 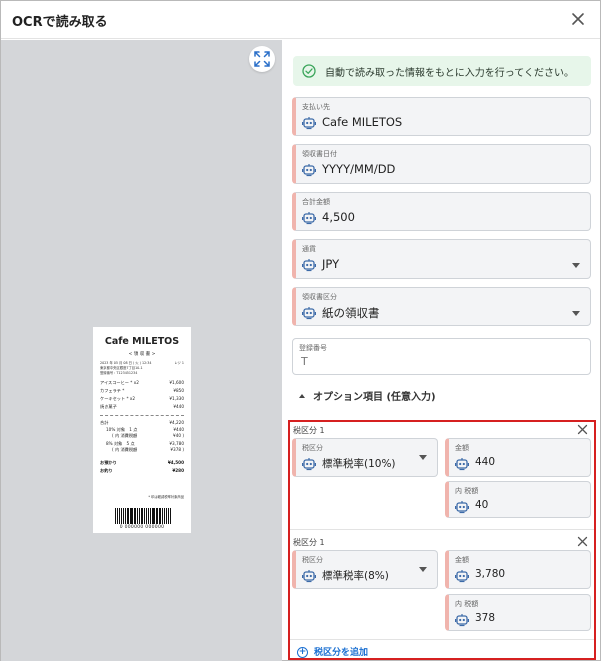 I want to click on tax-amount-field: 金額 440, so click(x=518, y=457).